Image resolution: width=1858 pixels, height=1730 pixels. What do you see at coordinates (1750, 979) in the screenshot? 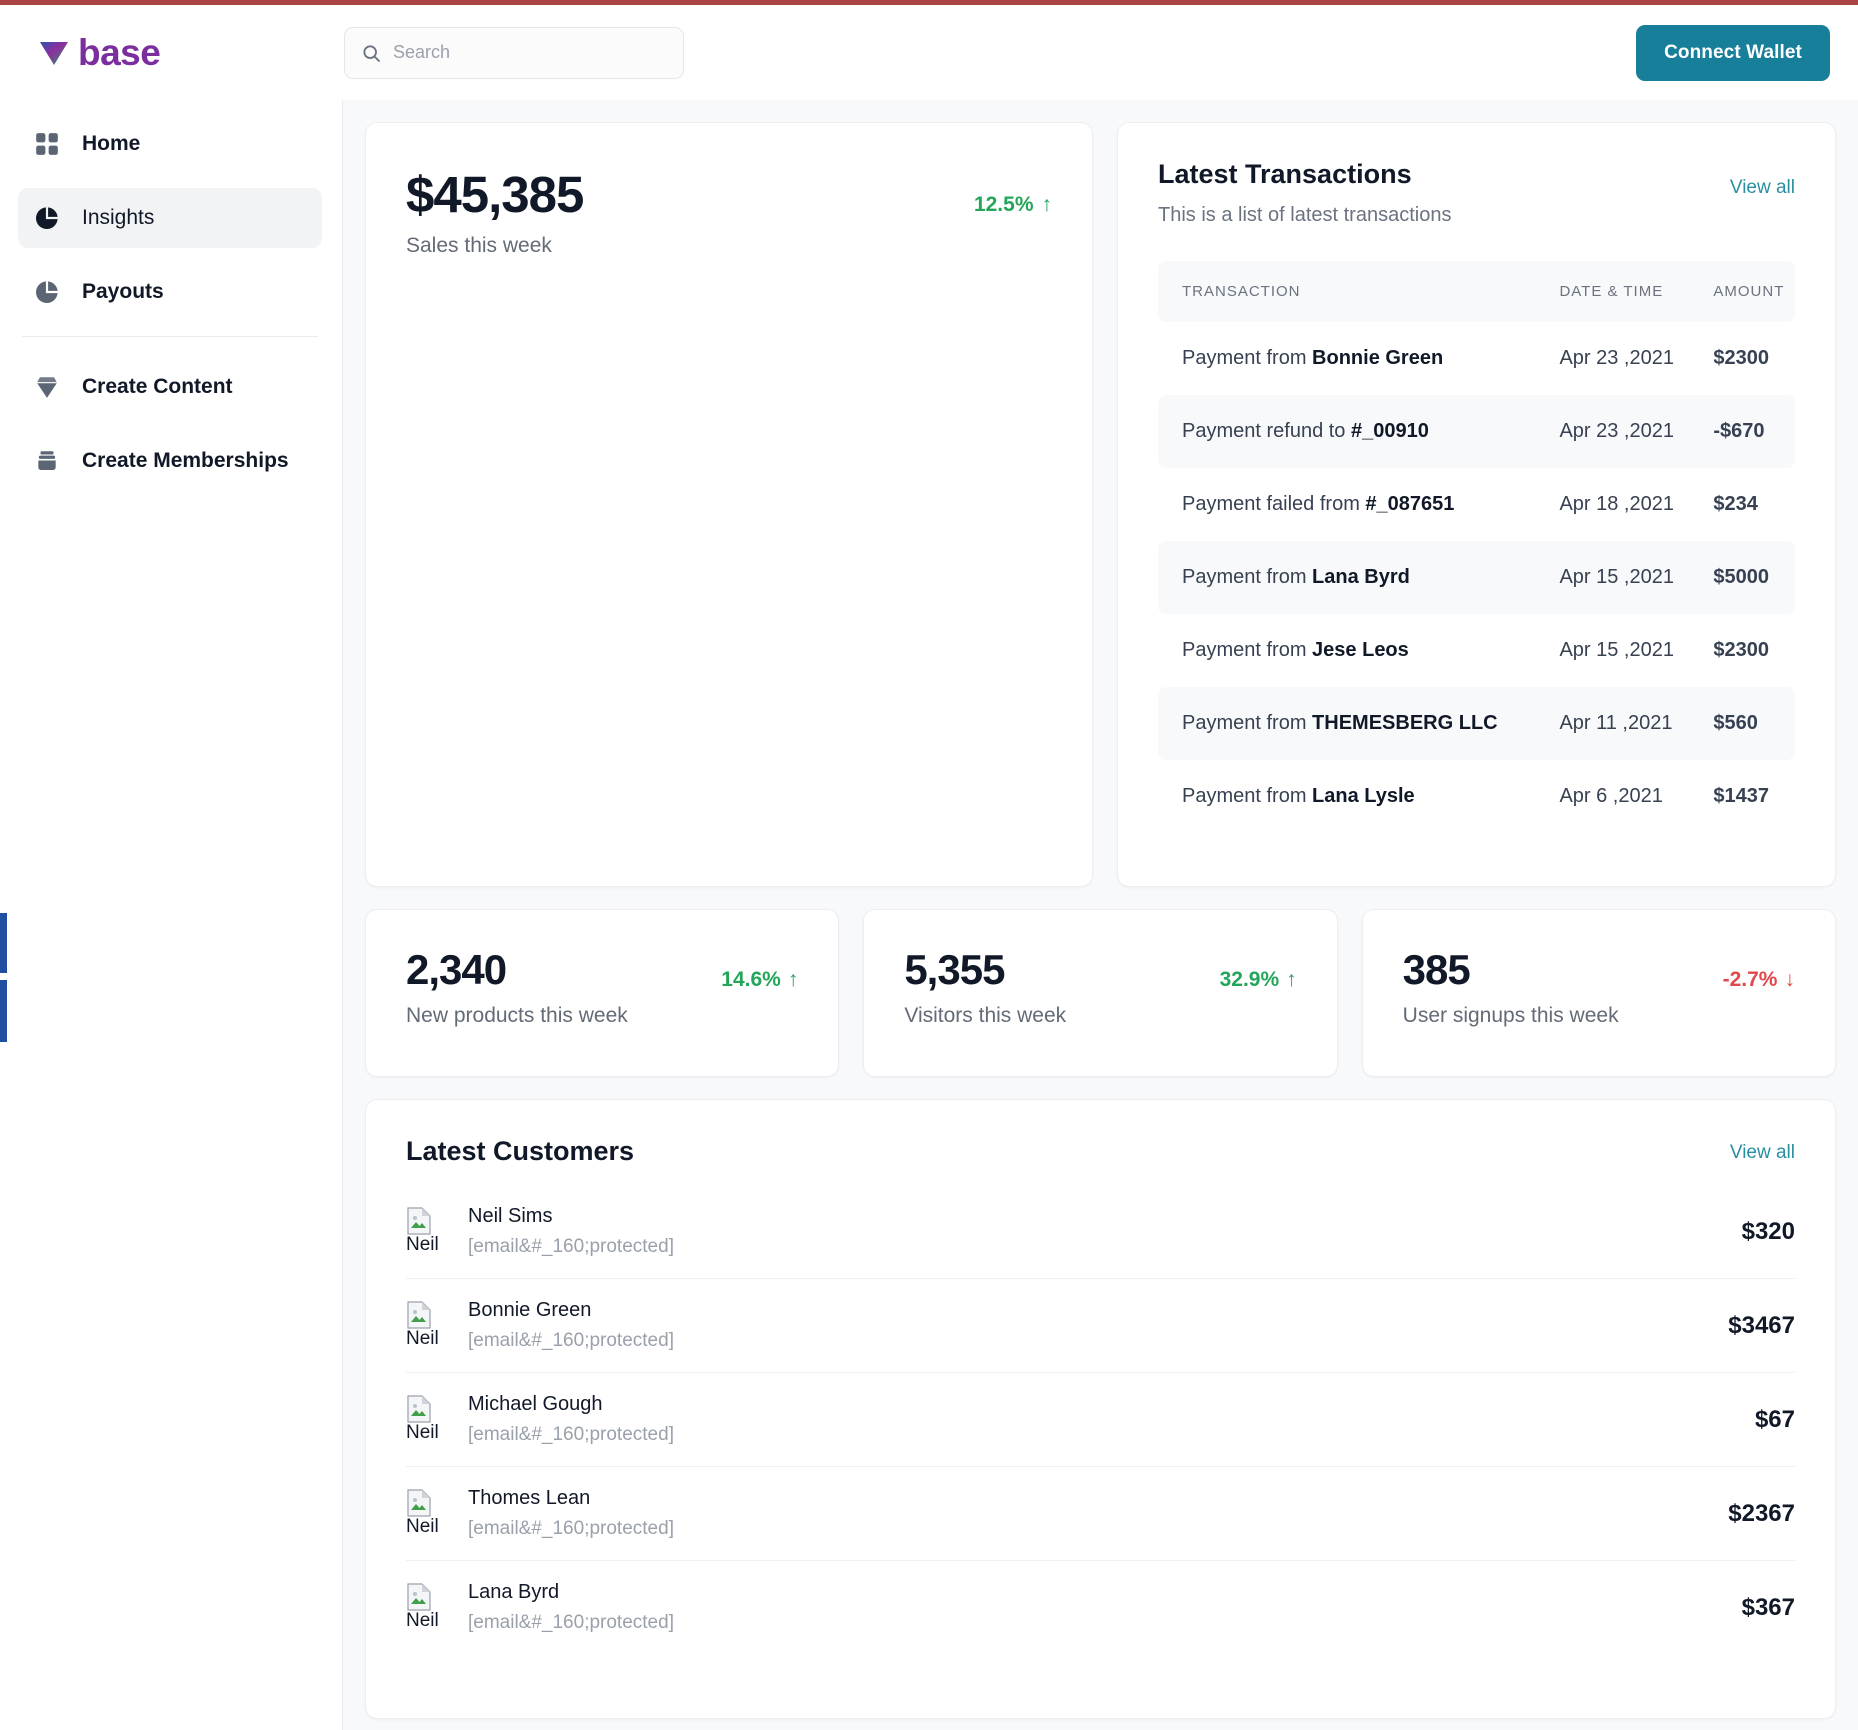
I see `stat-delta-value: -2.7%` at bounding box center [1750, 979].